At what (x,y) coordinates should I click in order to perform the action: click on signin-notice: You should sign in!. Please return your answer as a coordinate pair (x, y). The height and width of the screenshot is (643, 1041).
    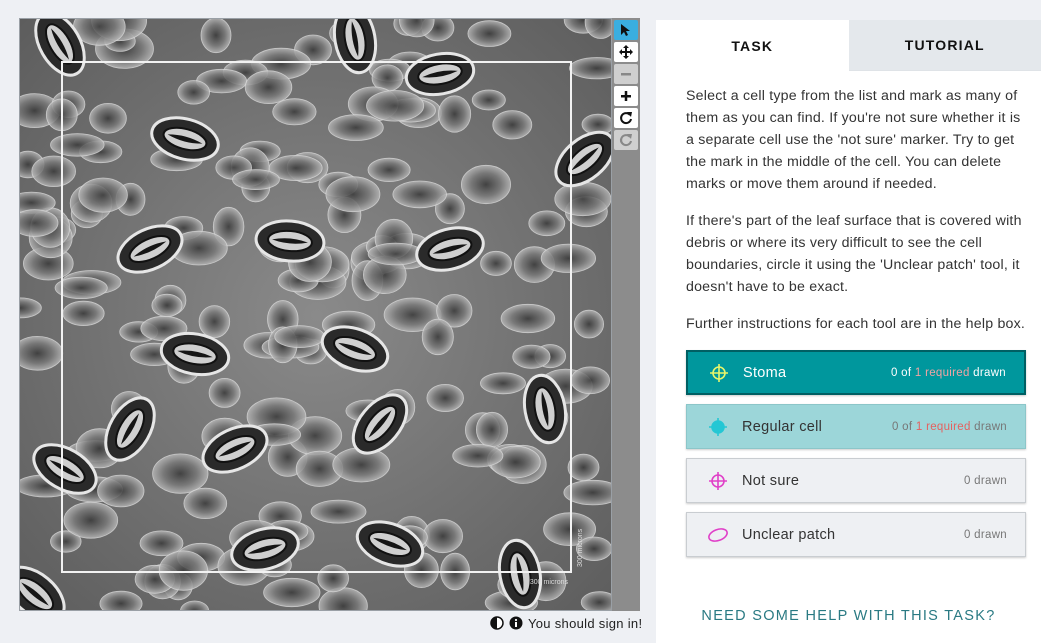
    Looking at the image, I should click on (566, 623).